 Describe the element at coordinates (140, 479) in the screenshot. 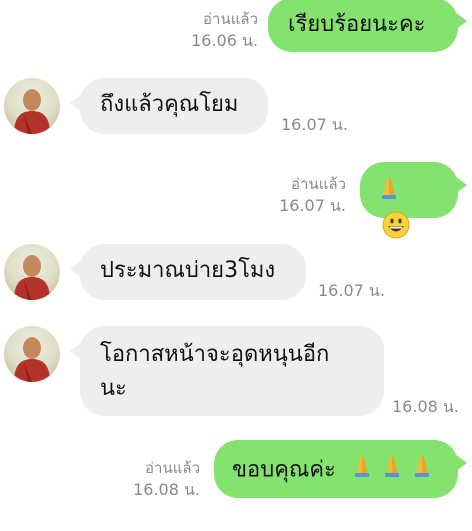

I see `message-meta: อ่านแล้ว 16.08 น.` at that location.